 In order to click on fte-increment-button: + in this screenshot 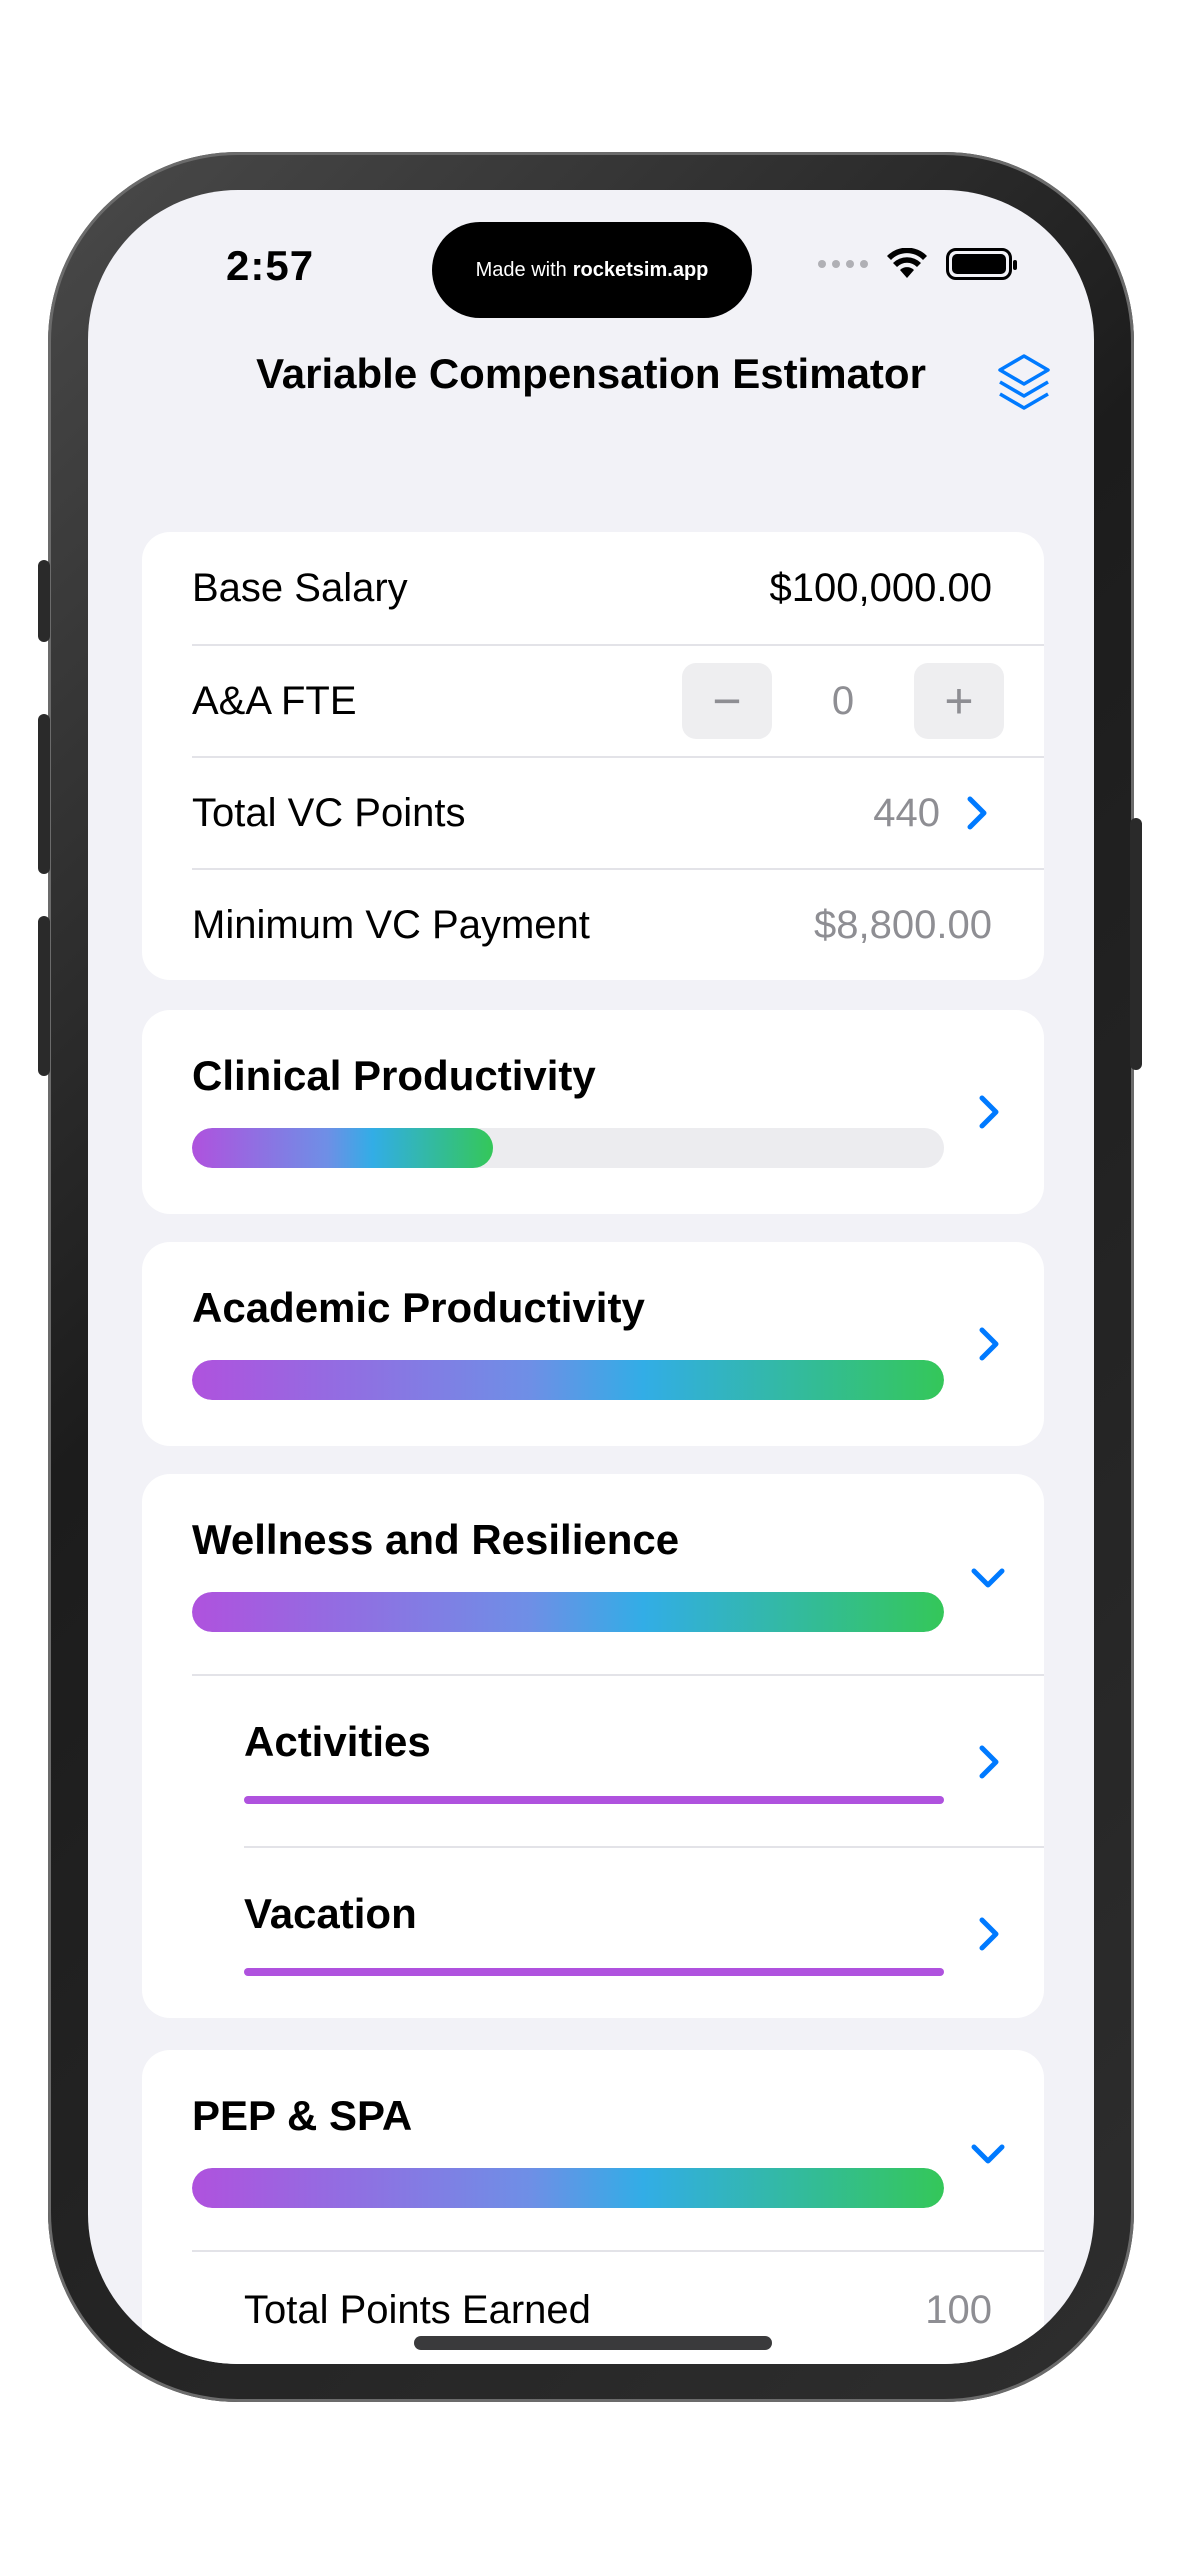, I will do `click(959, 701)`.